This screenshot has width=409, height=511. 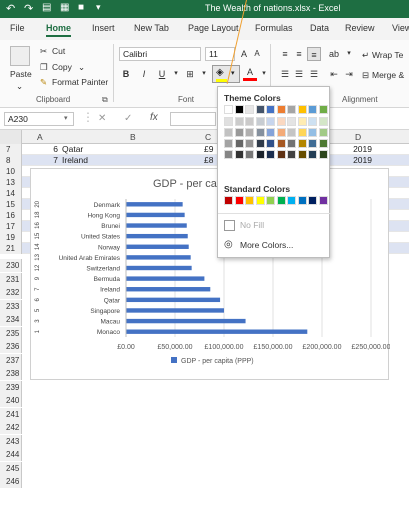 What do you see at coordinates (62, 67) in the screenshot?
I see `copy-button: Copy` at bounding box center [62, 67].